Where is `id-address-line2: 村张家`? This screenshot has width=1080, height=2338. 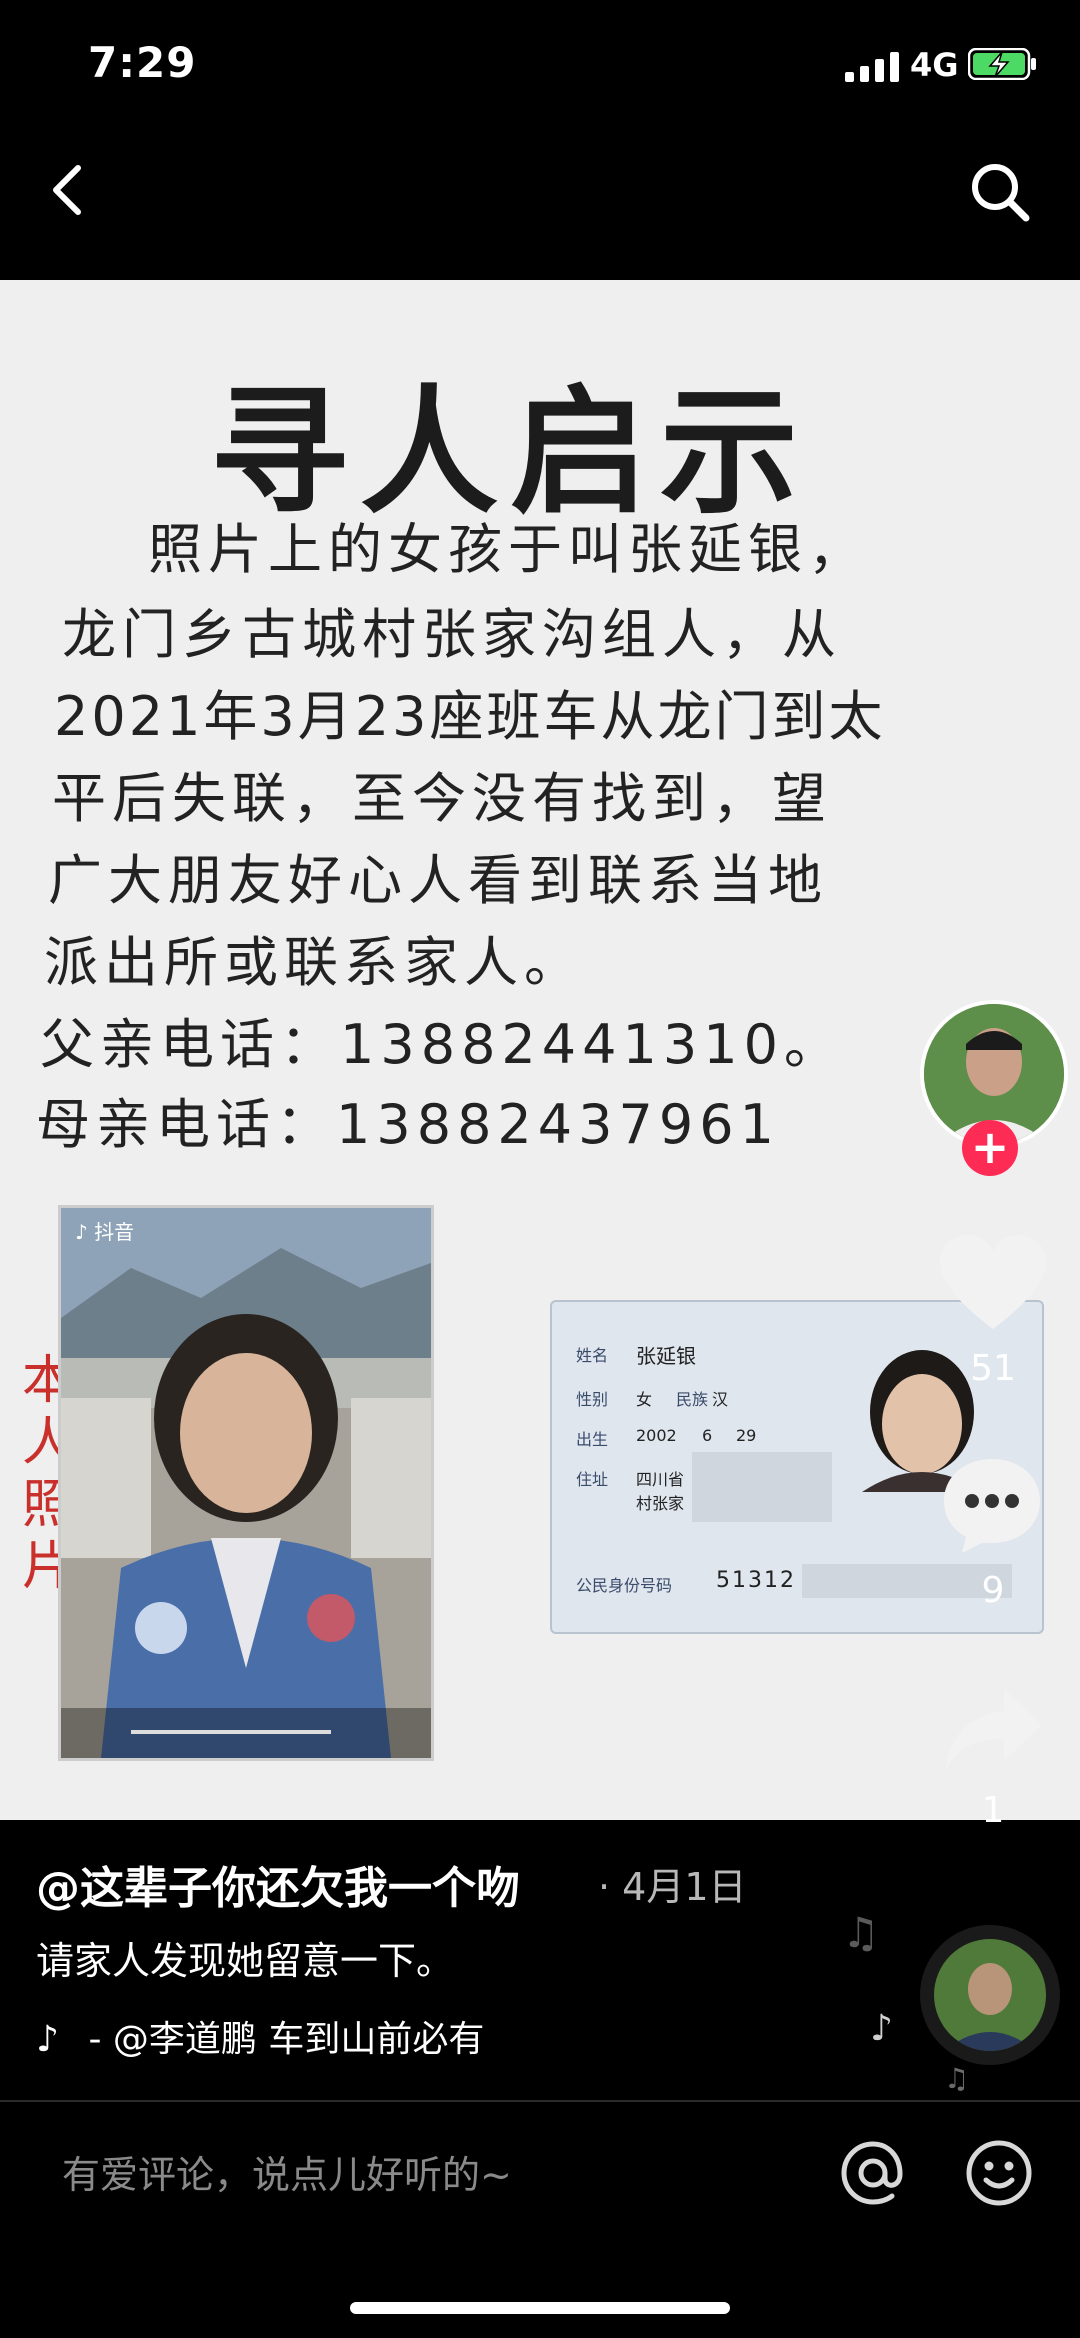 id-address-line2: 村张家 is located at coordinates (660, 1503).